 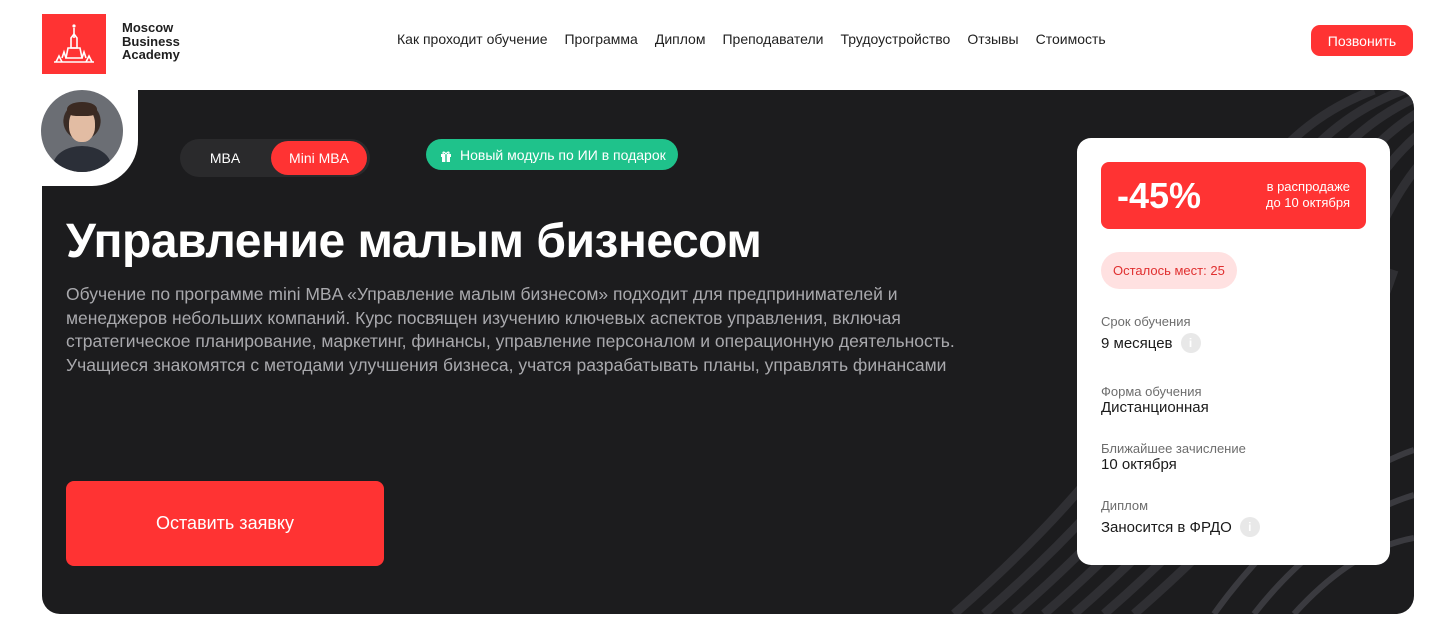 I want to click on gift-badge: Новый модуль по ИИ в подарок, so click(x=552, y=154).